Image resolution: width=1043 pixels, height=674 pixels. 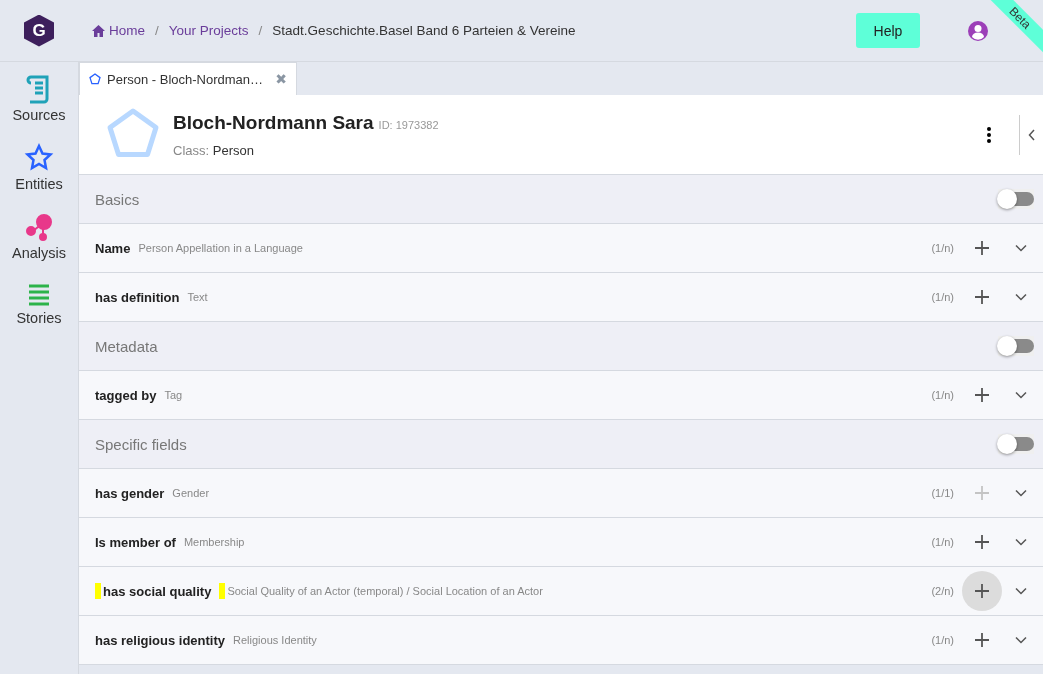 I want to click on breadcrumb-current: Stadt.Geschichte.Basel Band 6 Parteien & Vereine, so click(x=424, y=30).